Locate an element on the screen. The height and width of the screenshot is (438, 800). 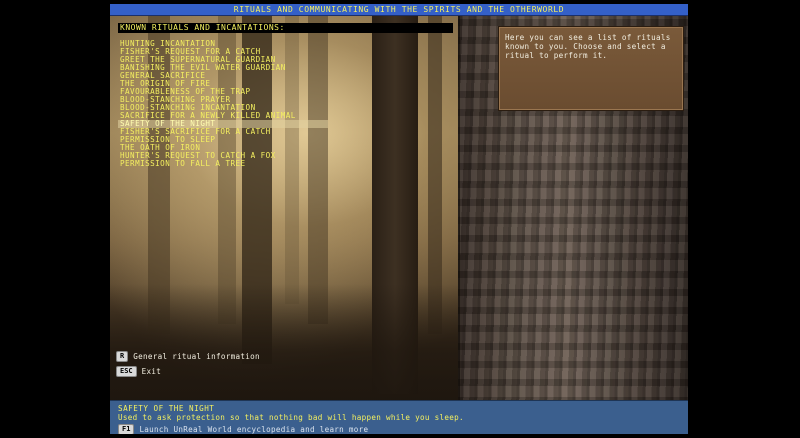
ritual-list-header: KNOWN RITUALS AND INCANTATIONS: is located at coordinates (285, 28).